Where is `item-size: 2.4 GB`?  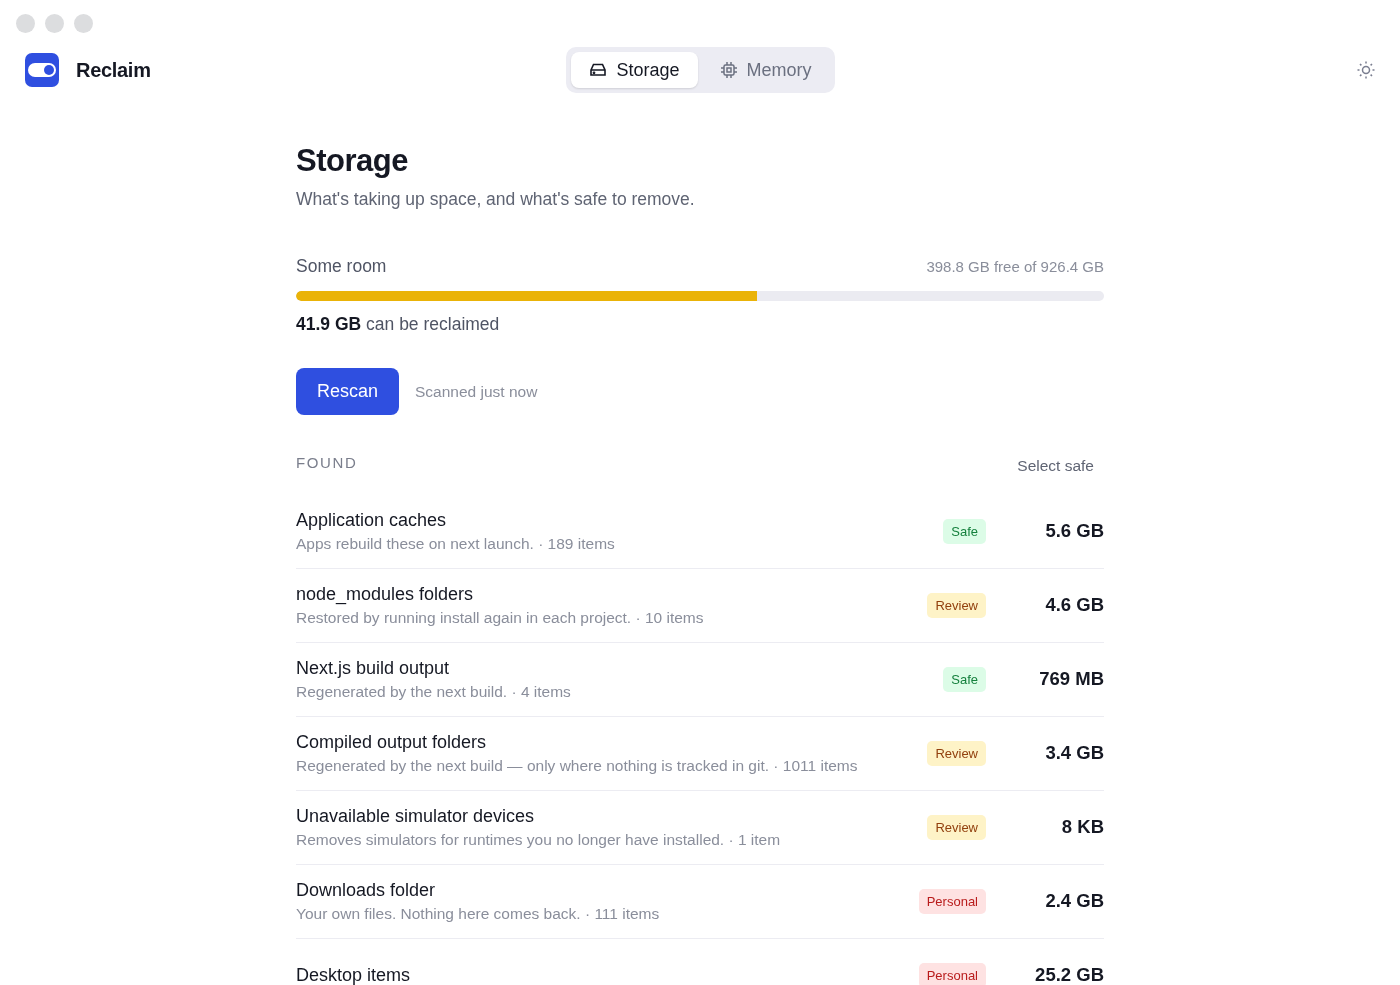
item-size: 2.4 GB is located at coordinates (1074, 901).